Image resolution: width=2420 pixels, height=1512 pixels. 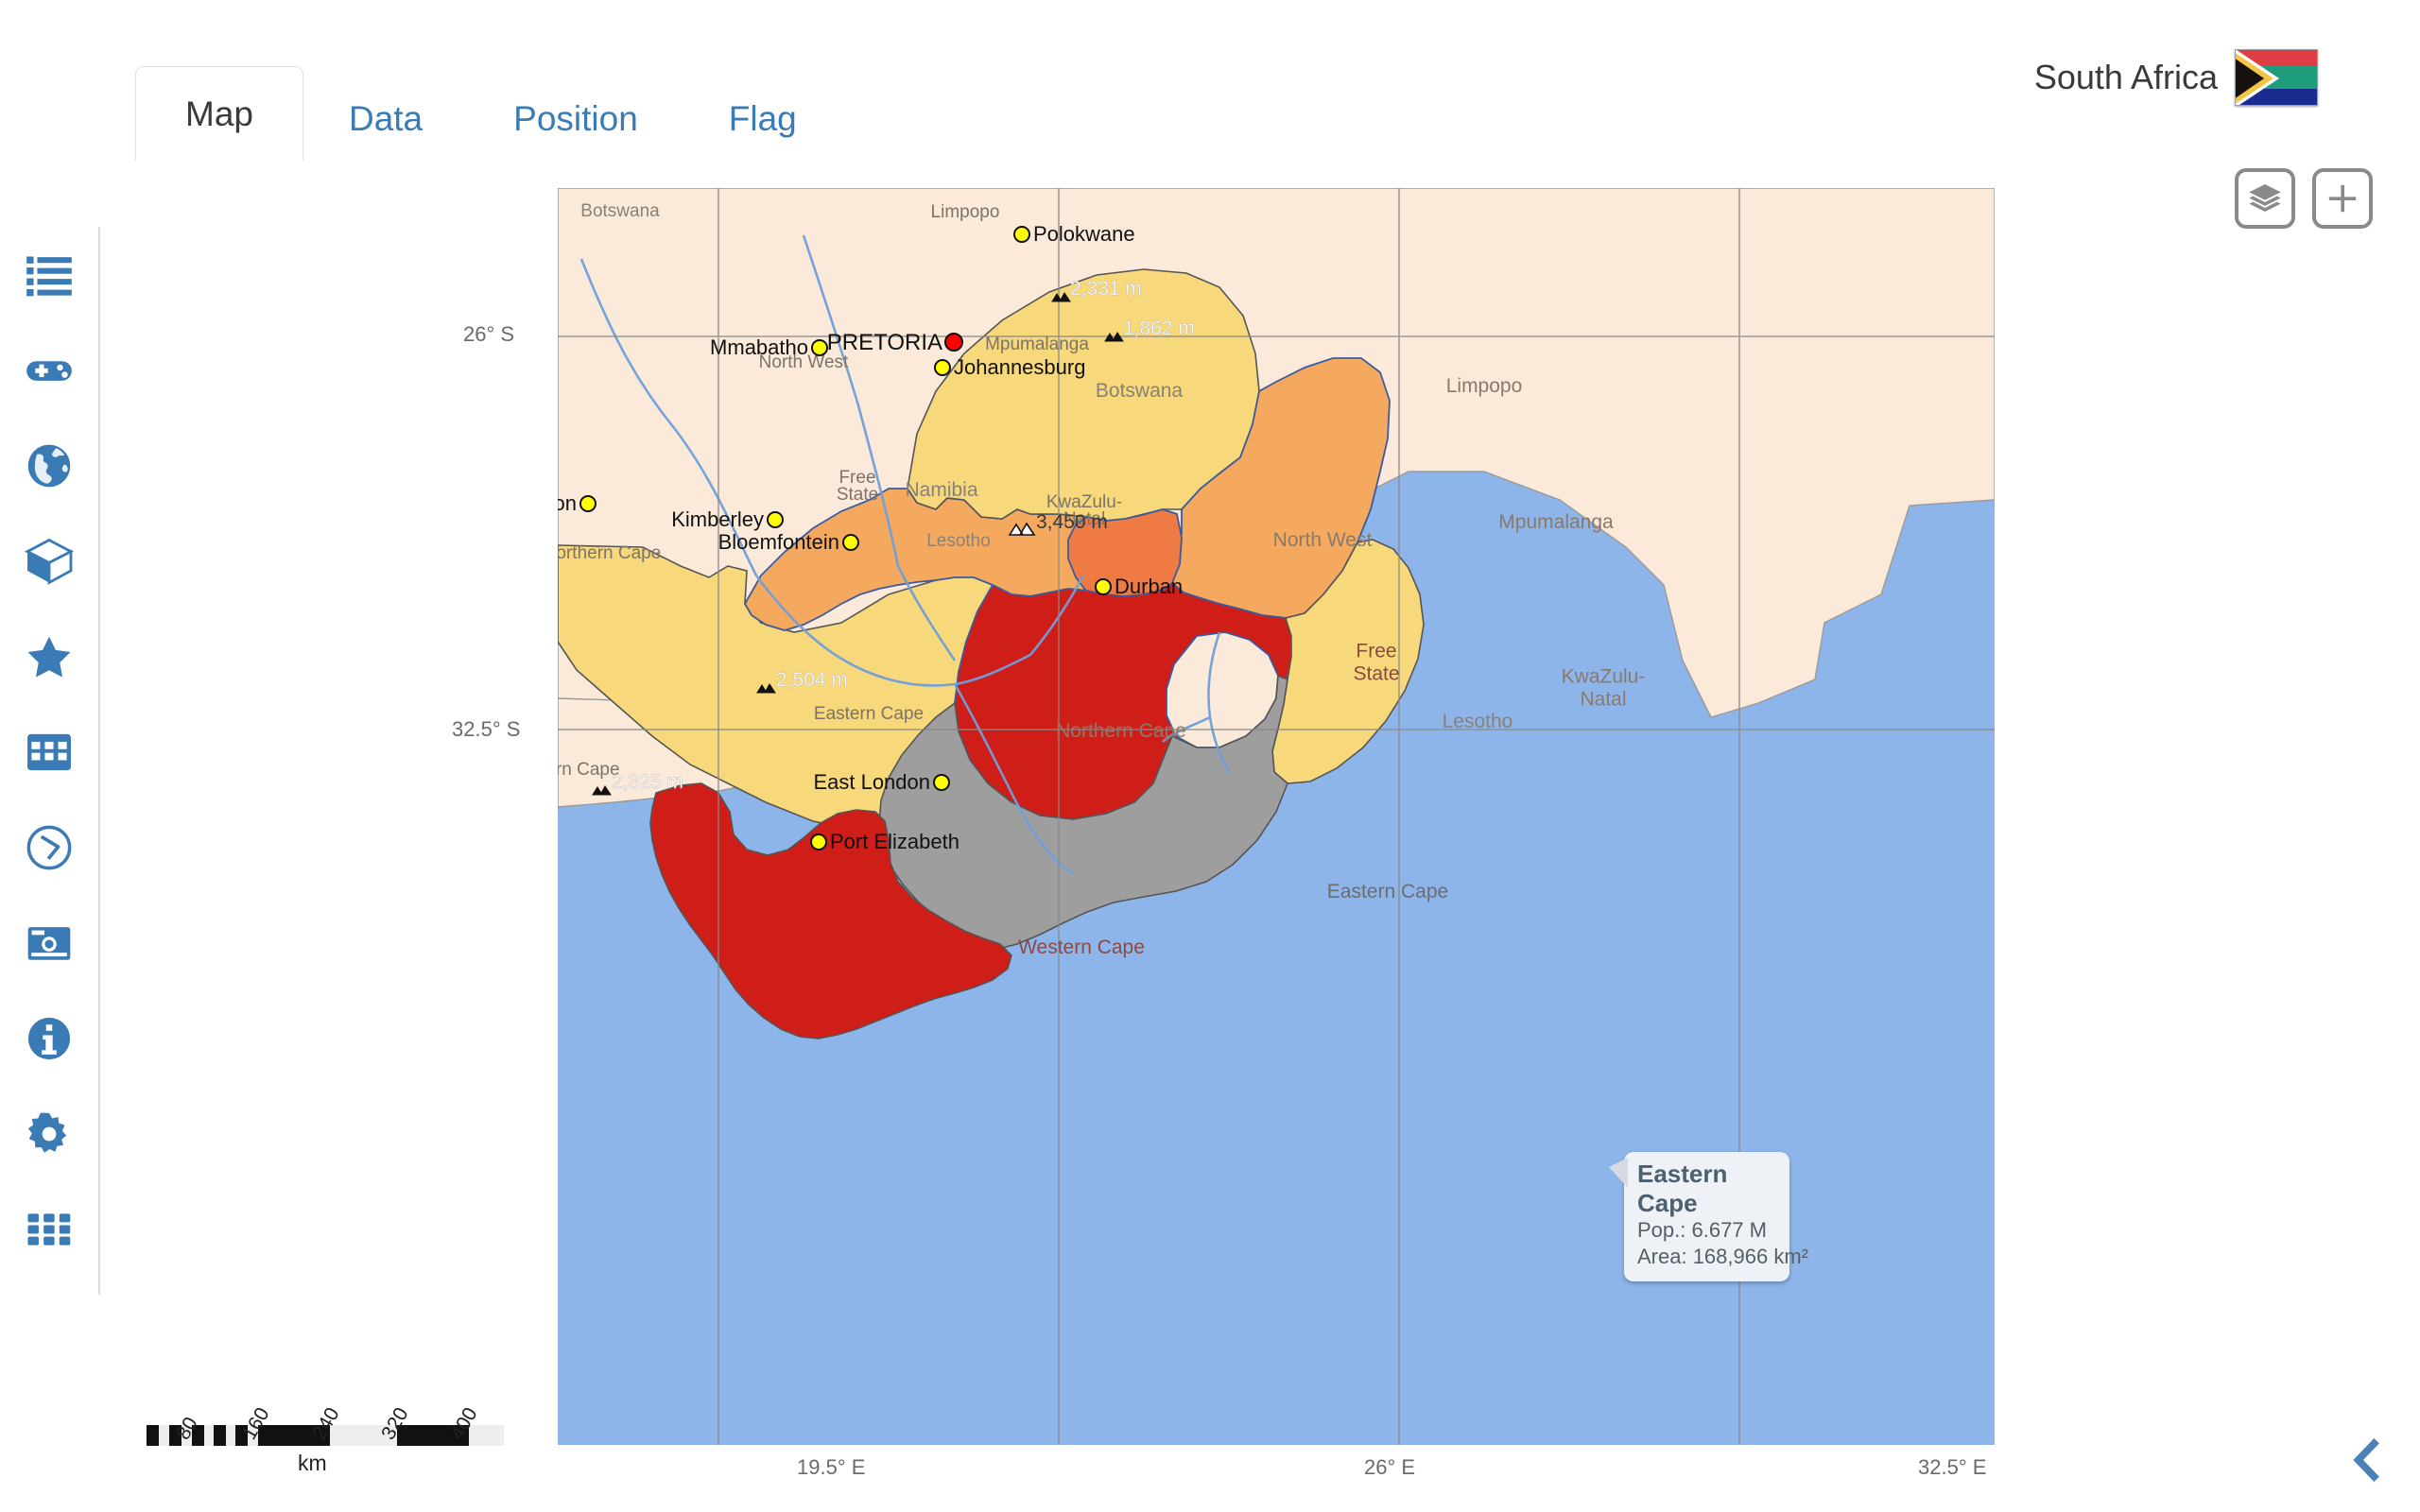 I want to click on tab-list: Map Data Position Flag, so click(x=488, y=113).